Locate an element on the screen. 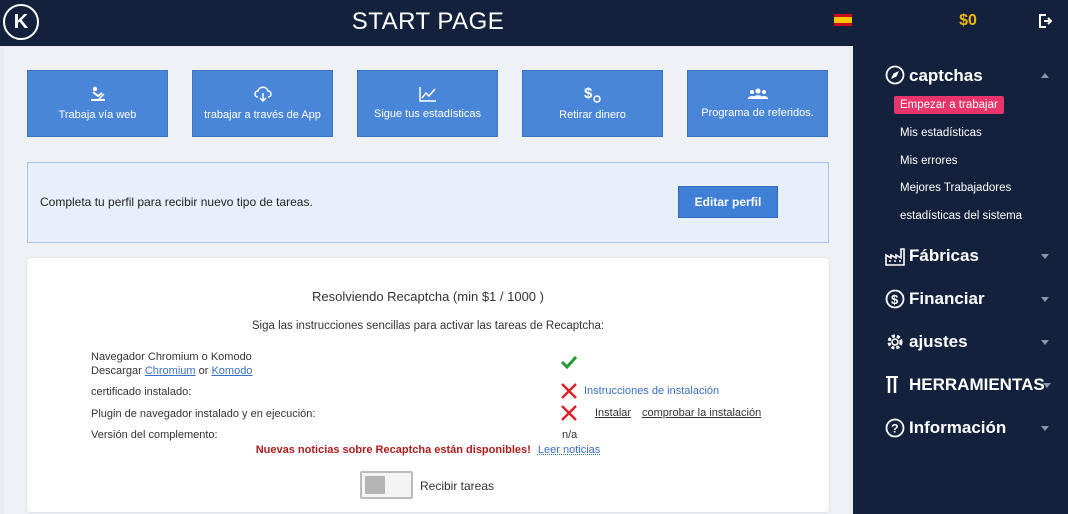 The image size is (1068, 514). work-via-web-button: Trabaja vía web is located at coordinates (97, 103).